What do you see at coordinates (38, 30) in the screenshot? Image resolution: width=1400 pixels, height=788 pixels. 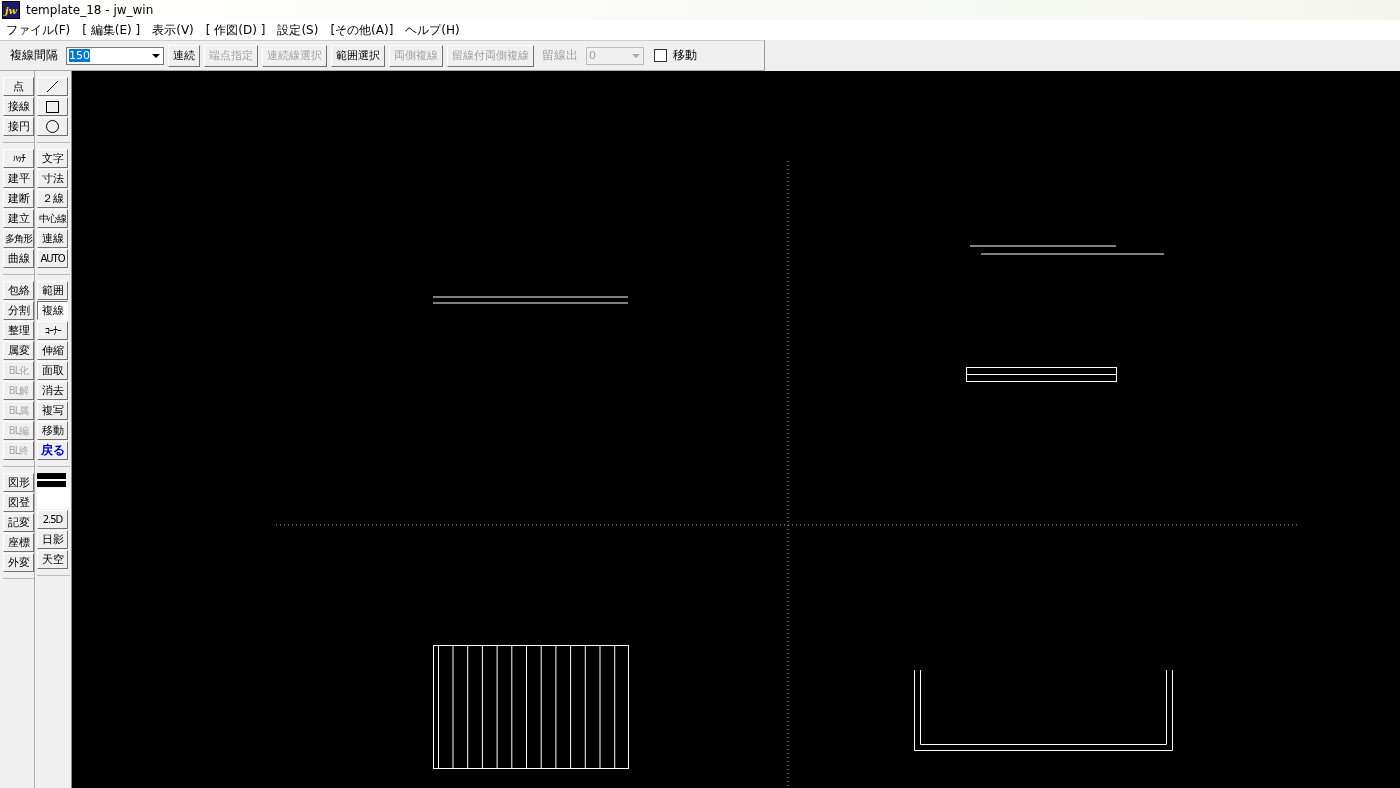 I see `menu-item: ファイル(F)` at bounding box center [38, 30].